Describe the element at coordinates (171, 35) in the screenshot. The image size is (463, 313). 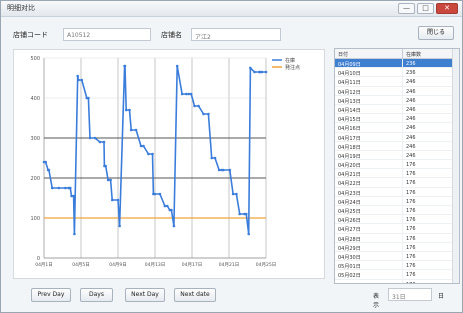
I see `store-name-label: 店铺名` at that location.